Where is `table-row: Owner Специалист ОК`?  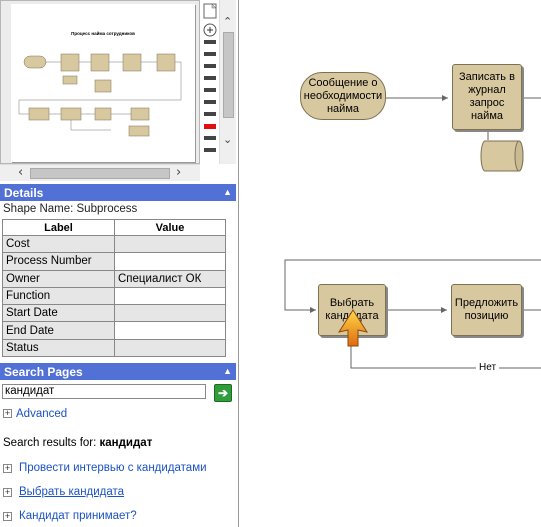 table-row: Owner Специалист ОК is located at coordinates (114, 278).